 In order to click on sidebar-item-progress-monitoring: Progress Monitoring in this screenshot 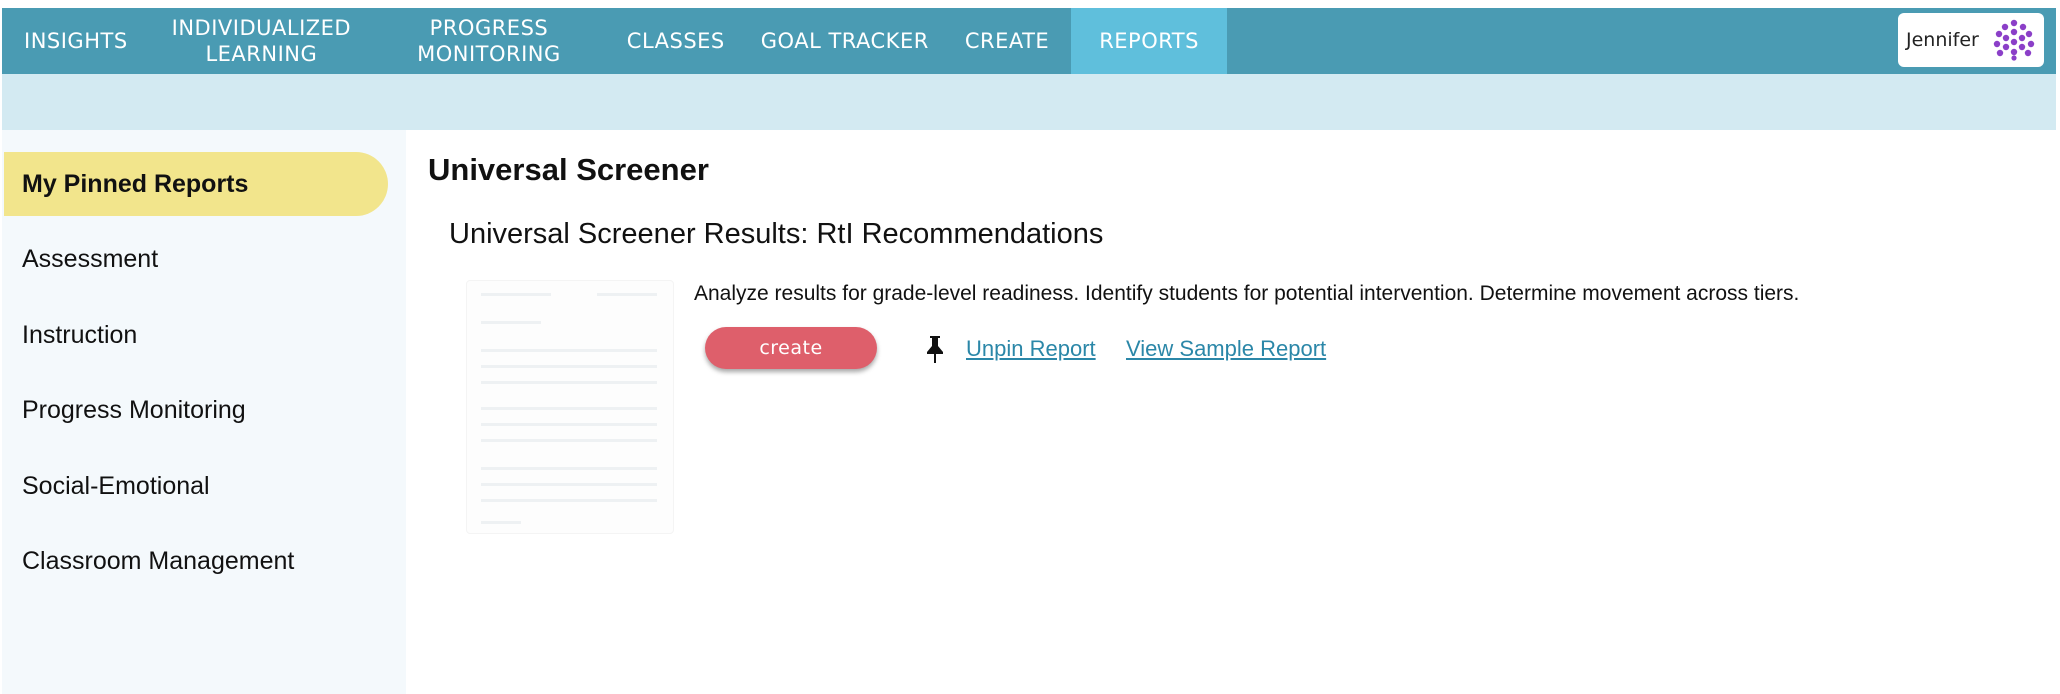, I will do `click(196, 410)`.